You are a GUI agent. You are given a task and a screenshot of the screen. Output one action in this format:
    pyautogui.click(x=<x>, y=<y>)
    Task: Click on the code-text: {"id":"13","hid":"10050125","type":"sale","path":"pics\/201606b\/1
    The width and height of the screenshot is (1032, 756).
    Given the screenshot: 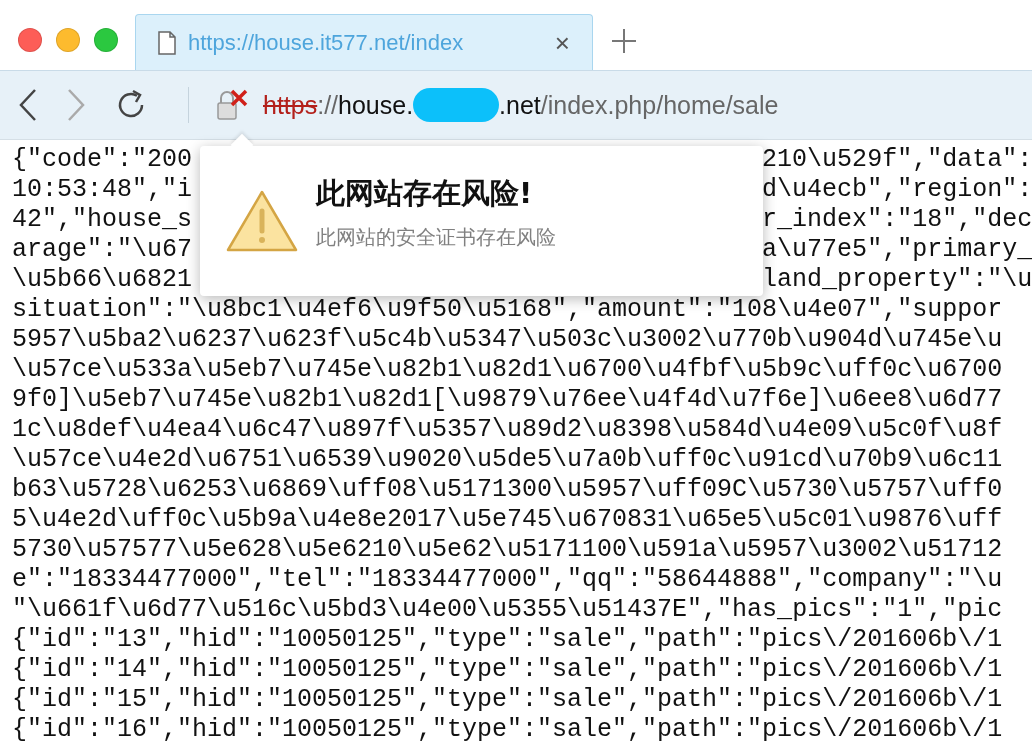 What is the action you would take?
    pyautogui.click(x=507, y=640)
    